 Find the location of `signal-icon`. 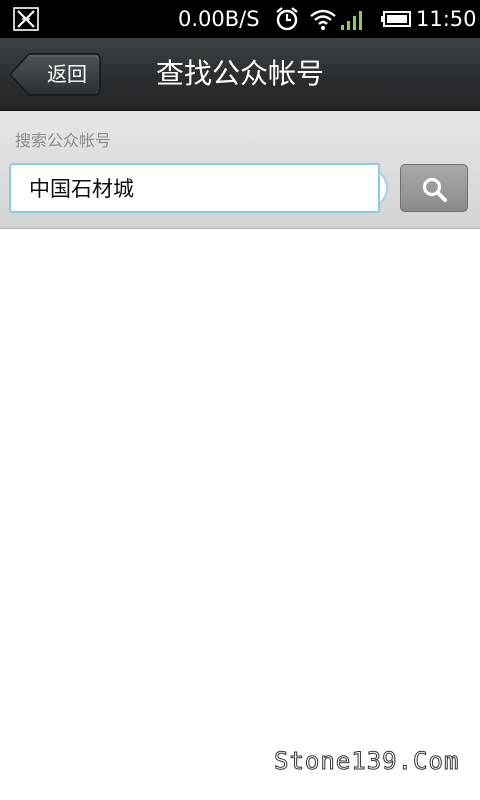

signal-icon is located at coordinates (351, 20).